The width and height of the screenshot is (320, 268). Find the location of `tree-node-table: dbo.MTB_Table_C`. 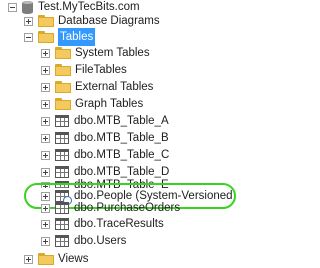

tree-node-table: dbo.MTB_Table_C is located at coordinates (105, 155).